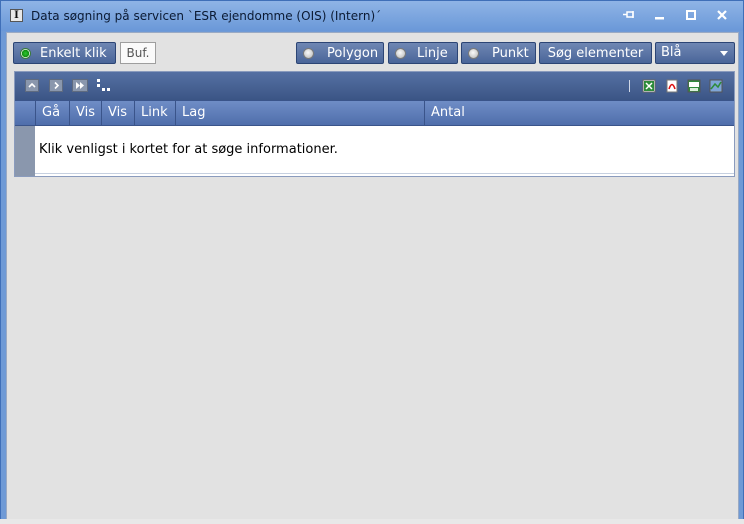  What do you see at coordinates (138, 53) in the screenshot?
I see `buffer-button: Buf.` at bounding box center [138, 53].